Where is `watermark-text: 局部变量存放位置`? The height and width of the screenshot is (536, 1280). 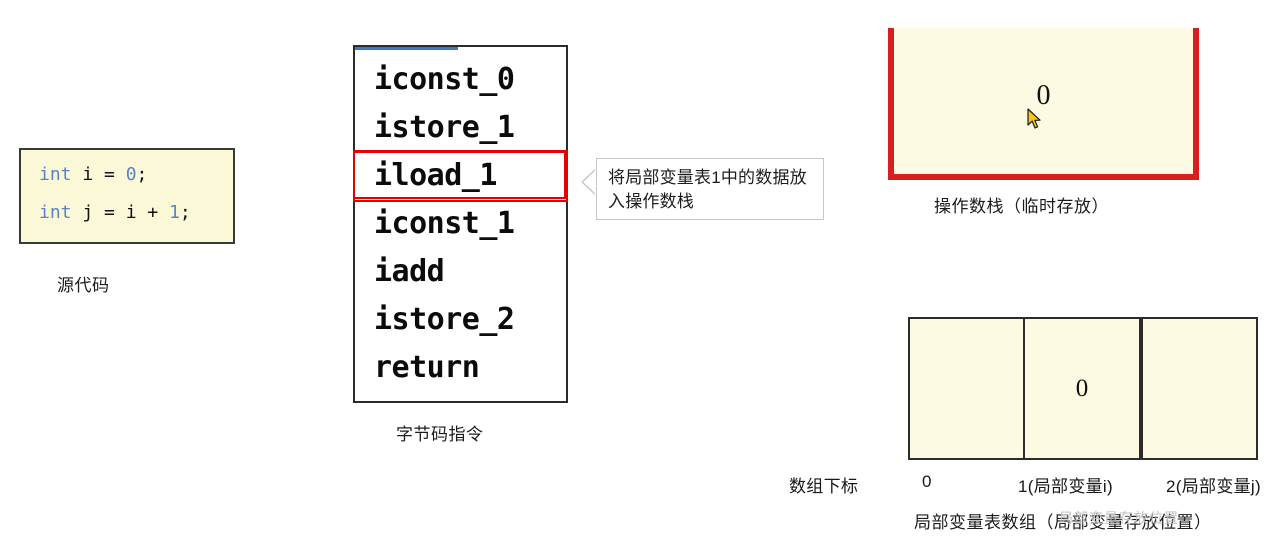
watermark-text: 局部变量存放位置 is located at coordinates (1119, 518).